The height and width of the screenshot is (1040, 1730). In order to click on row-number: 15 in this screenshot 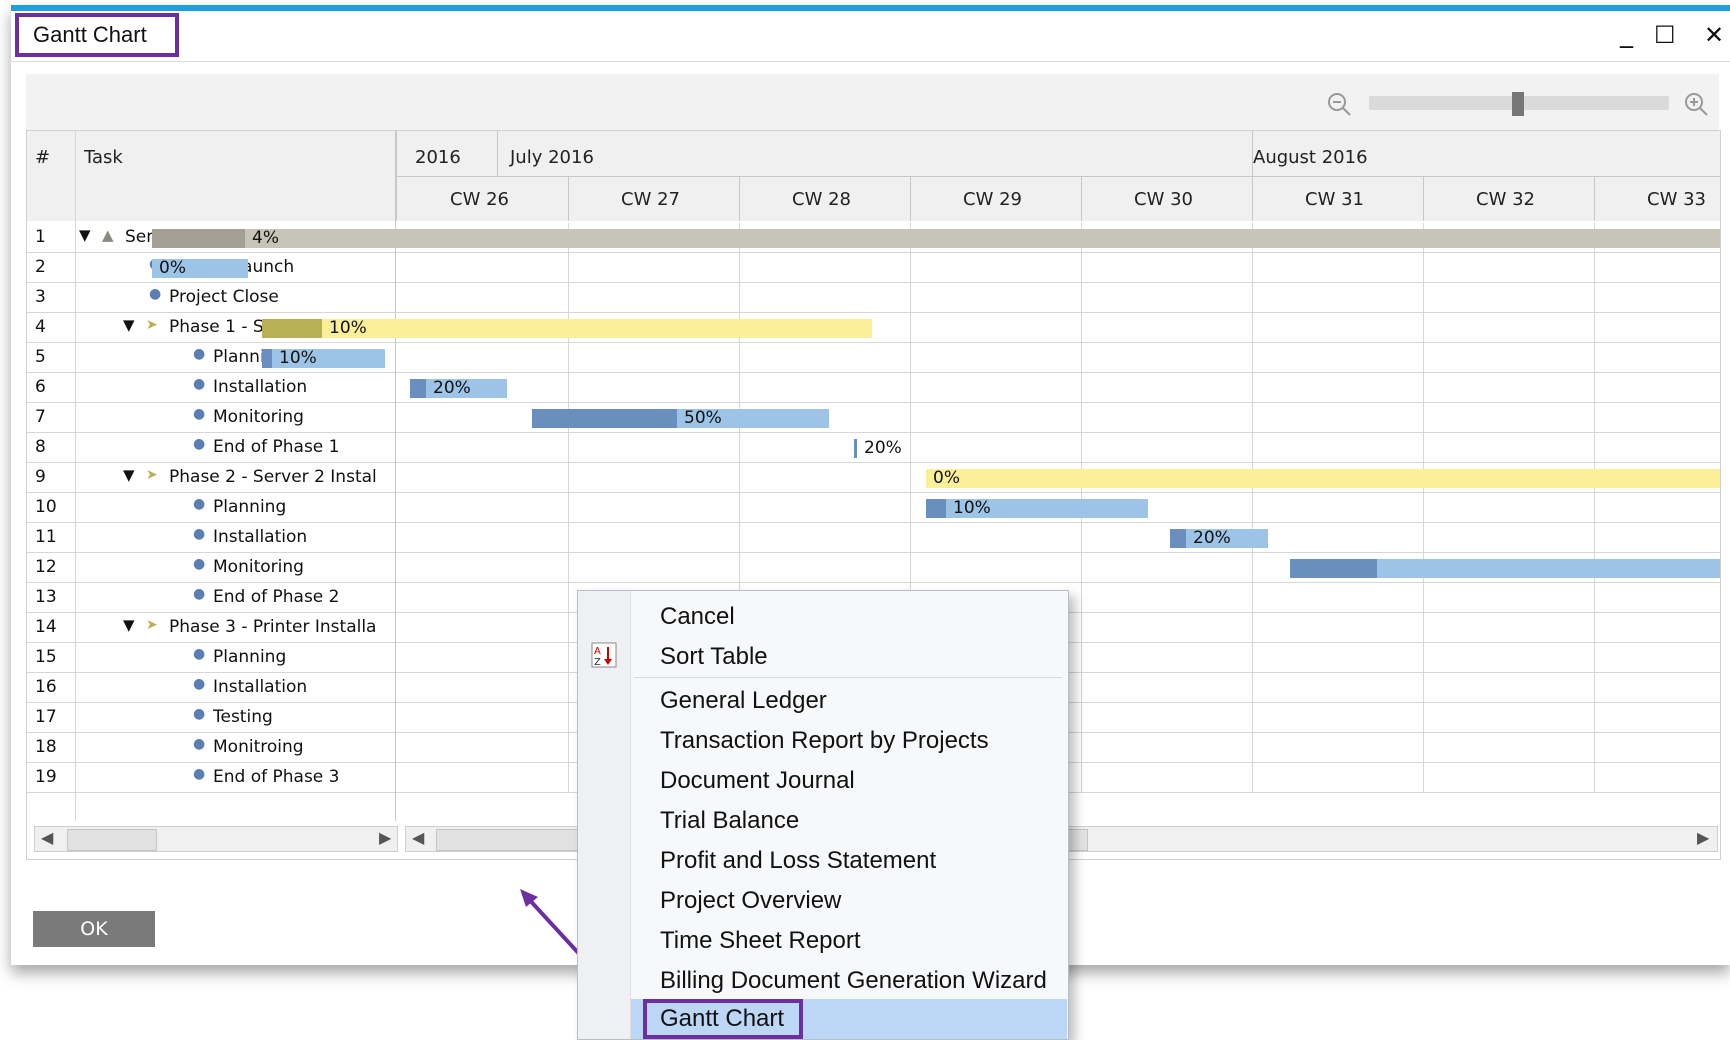, I will do `click(46, 657)`.